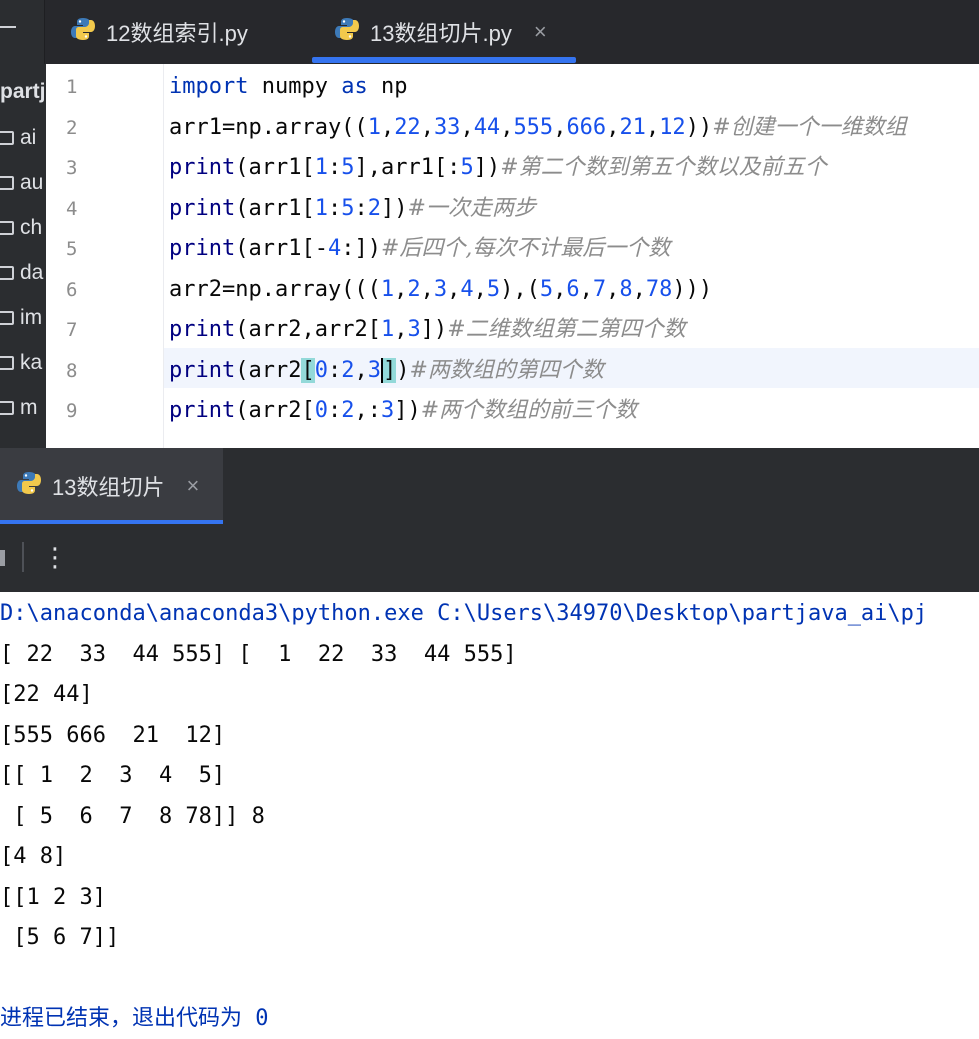 This screenshot has width=979, height=1039. What do you see at coordinates (177, 33) in the screenshot?
I see `tab-label: 12数组索引.py` at bounding box center [177, 33].